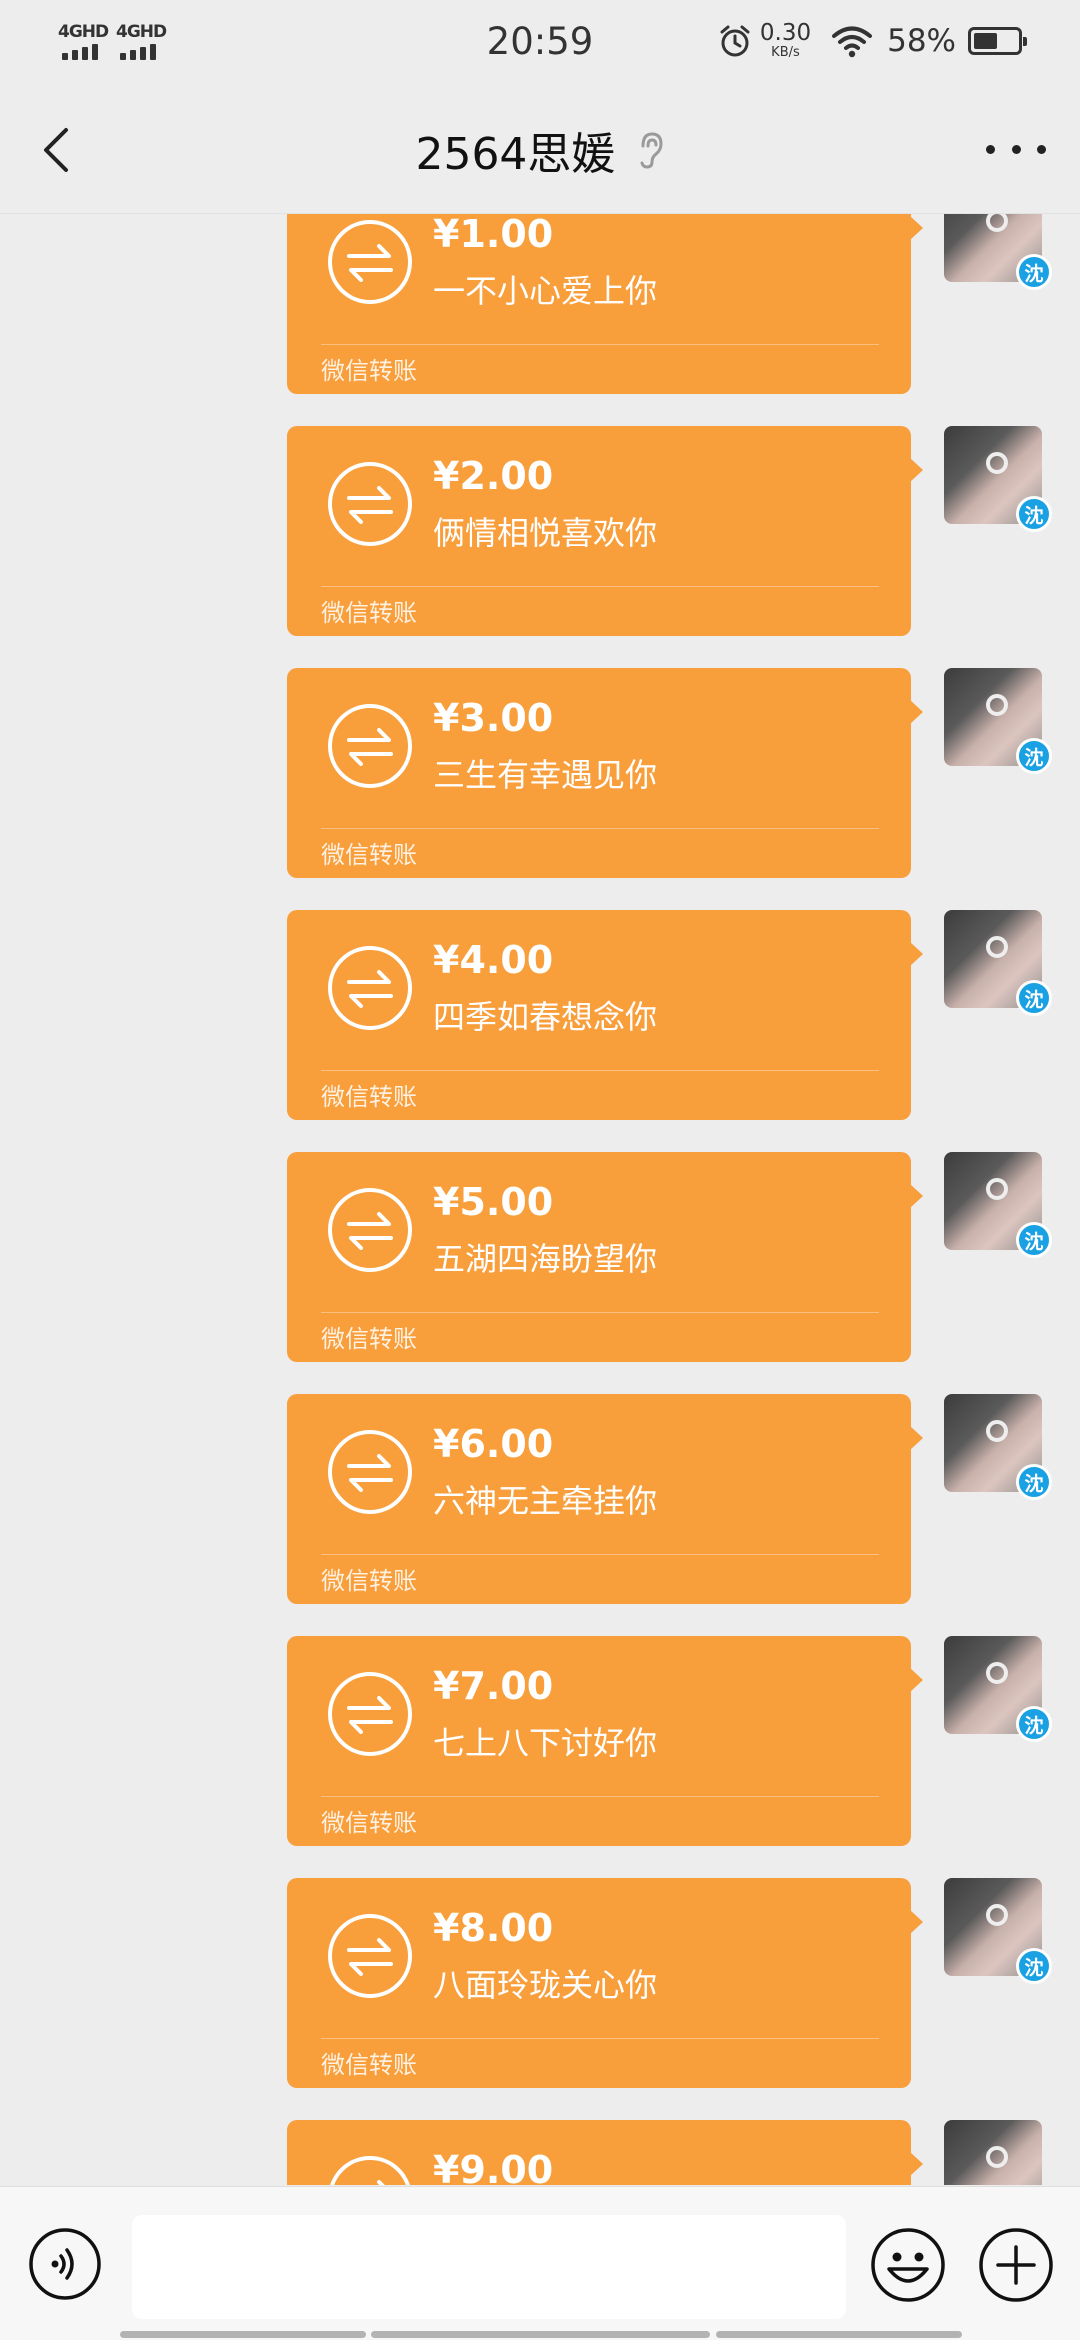 This screenshot has width=1080, height=2340. I want to click on transfer-bubble: ¥7.00 七上八下讨好你 微信转账, so click(605, 1741).